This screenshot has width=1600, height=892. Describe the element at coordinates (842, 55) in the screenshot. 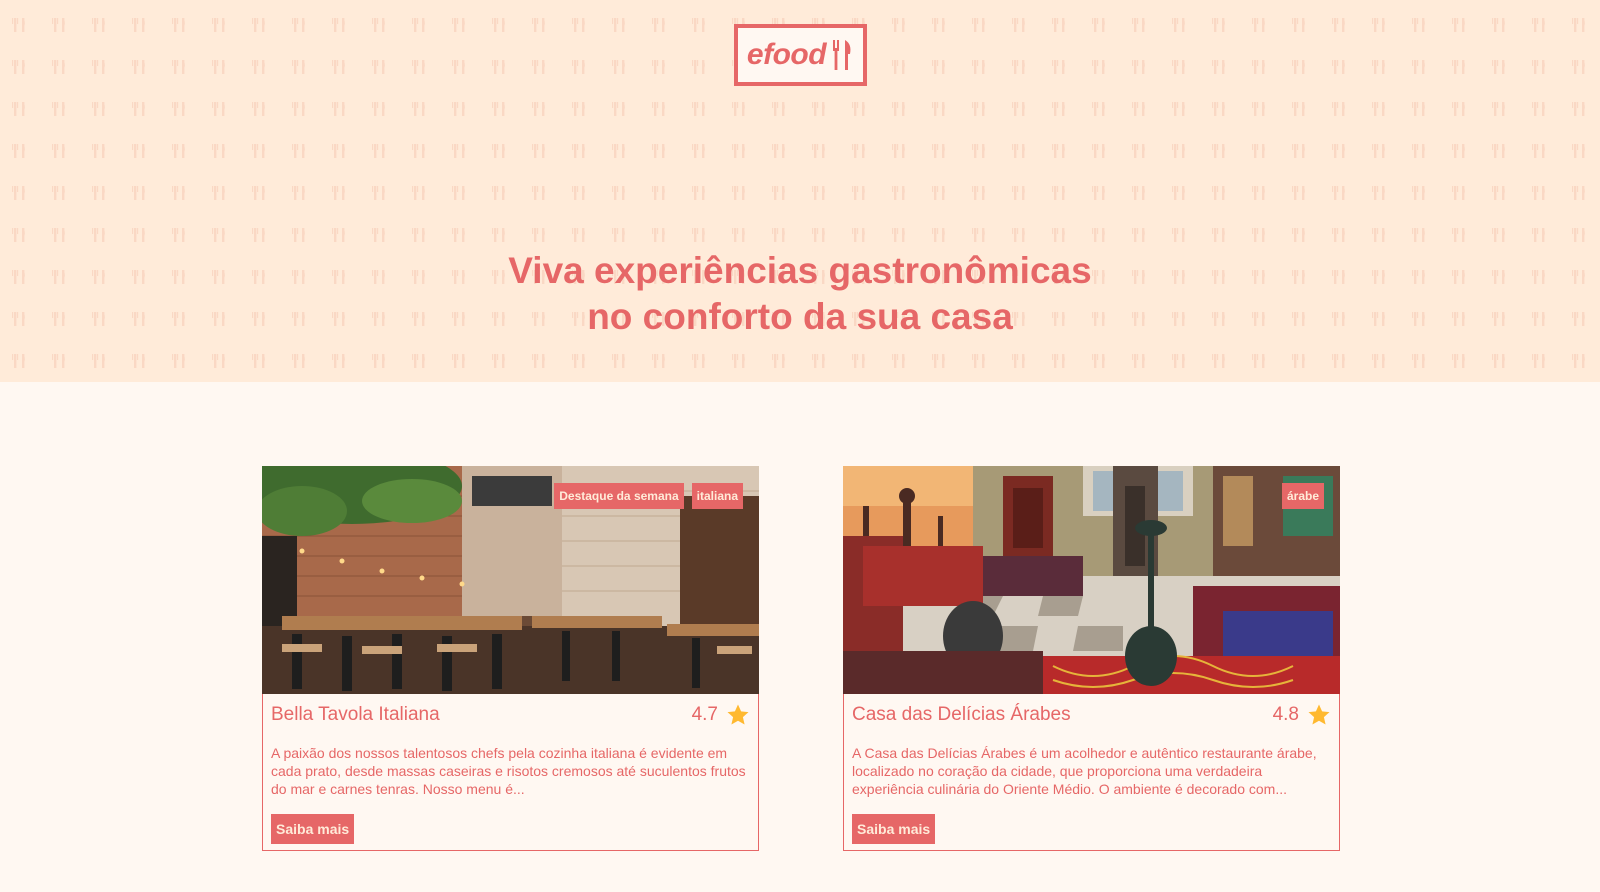

I see `fork-knife-icon` at that location.